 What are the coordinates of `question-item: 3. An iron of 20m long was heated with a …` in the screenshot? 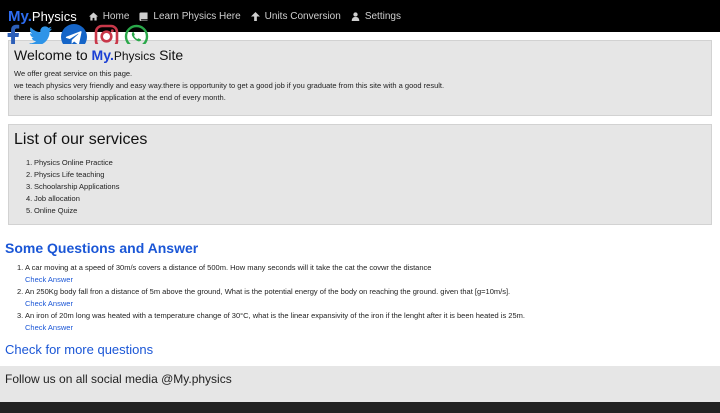 It's located at (367, 322).